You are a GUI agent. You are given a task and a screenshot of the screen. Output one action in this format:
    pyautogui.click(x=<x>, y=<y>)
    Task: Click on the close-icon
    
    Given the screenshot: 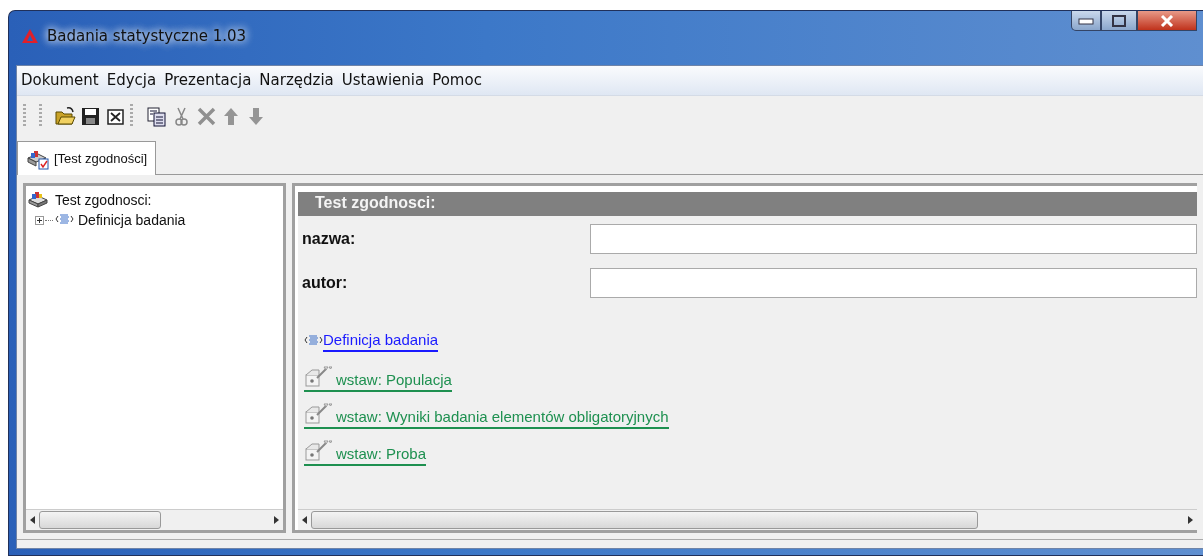 What is the action you would take?
    pyautogui.click(x=1167, y=20)
    